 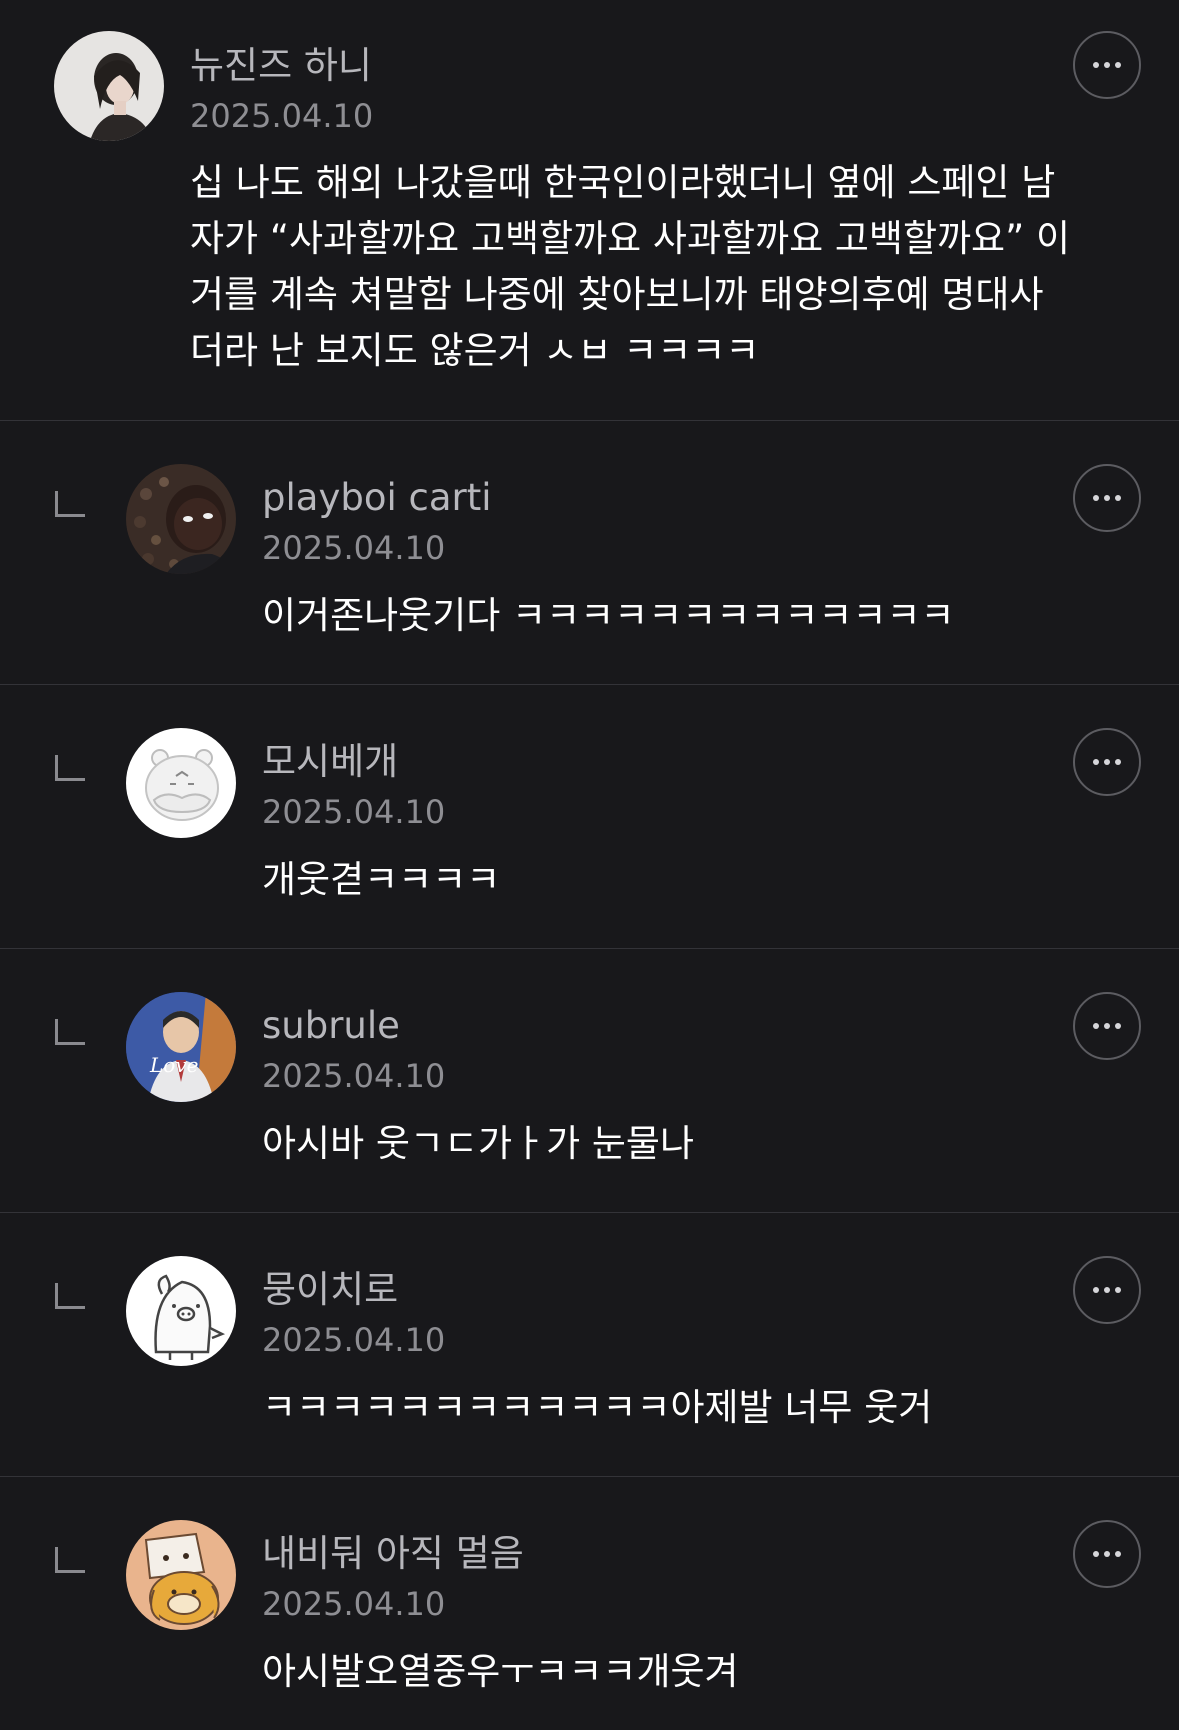 What do you see at coordinates (173, 1065) in the screenshot?
I see `svg-text: Love` at bounding box center [173, 1065].